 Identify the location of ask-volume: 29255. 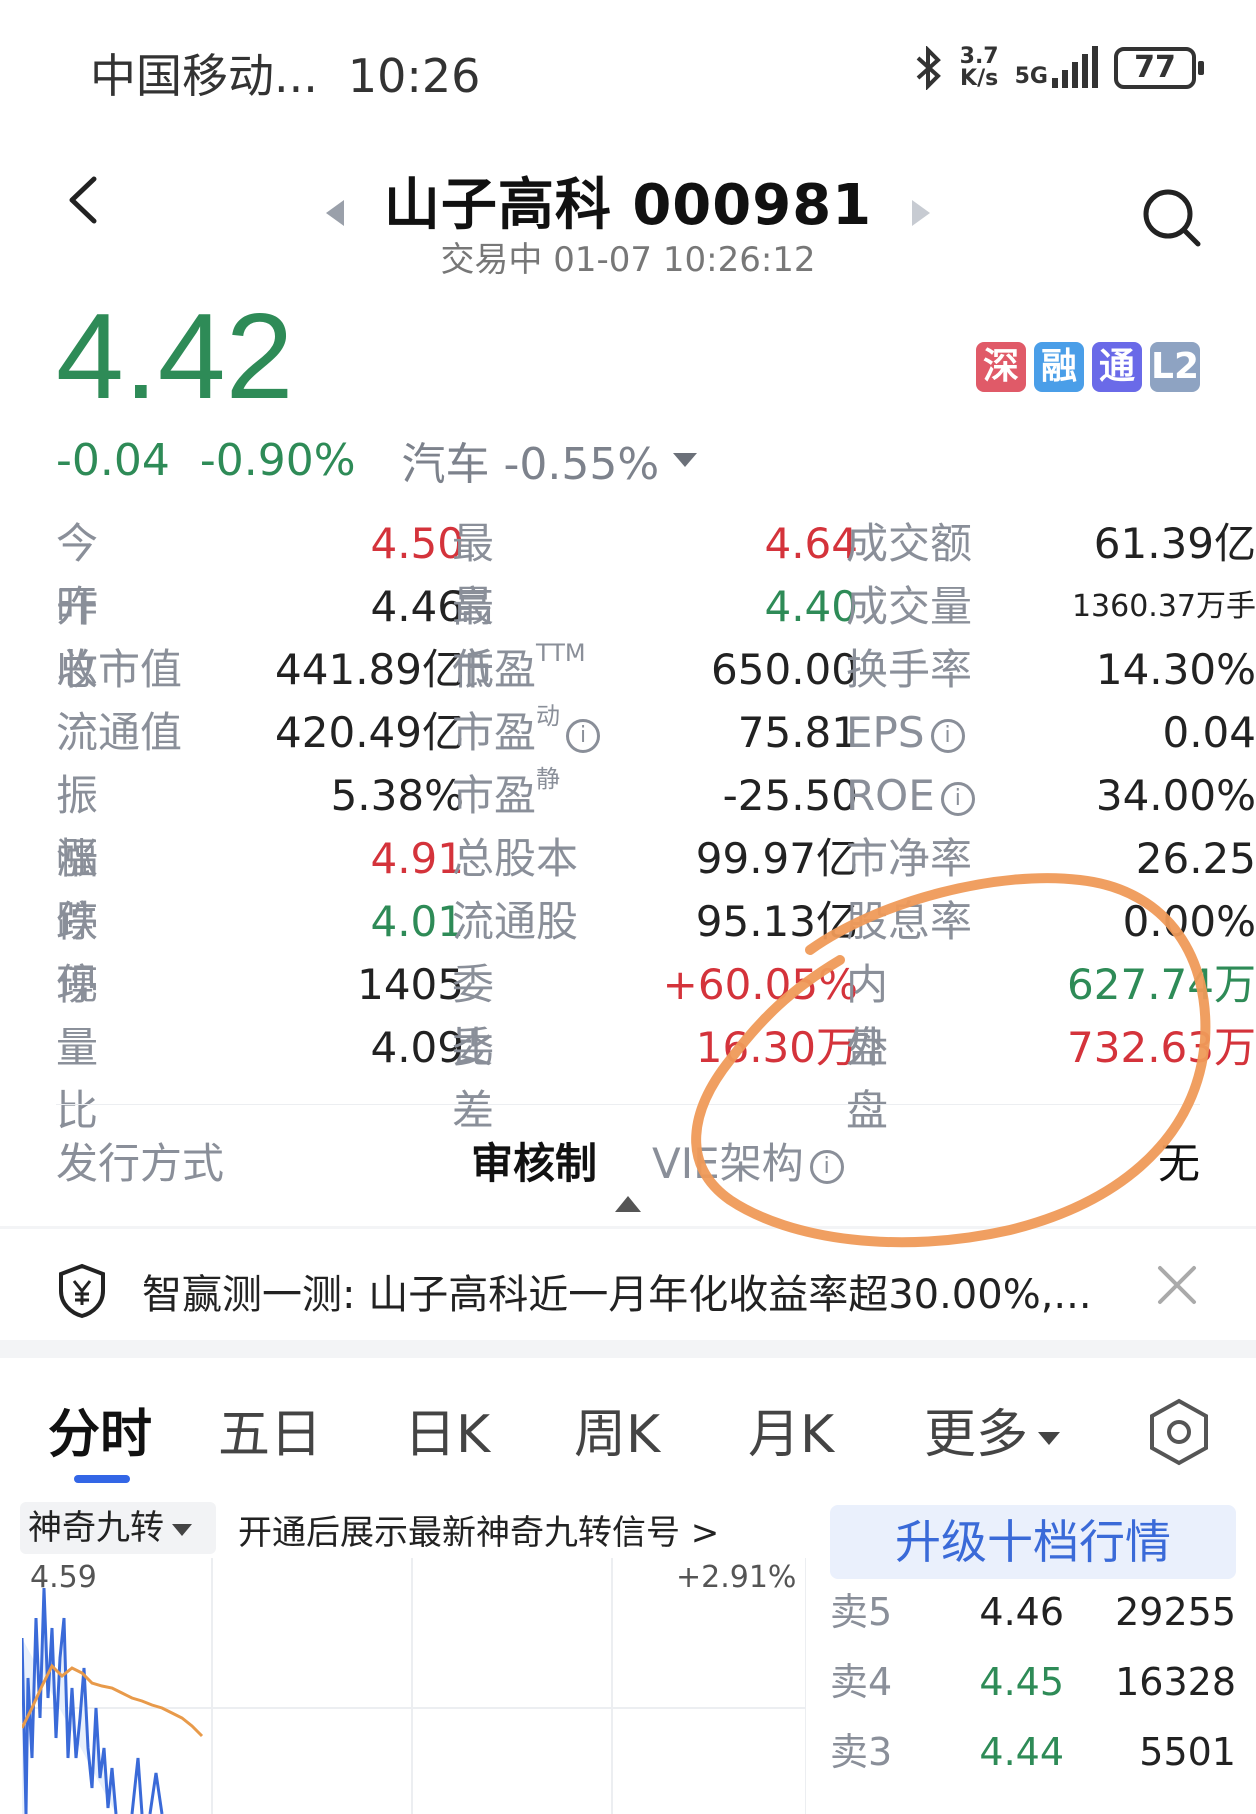
(1175, 1612).